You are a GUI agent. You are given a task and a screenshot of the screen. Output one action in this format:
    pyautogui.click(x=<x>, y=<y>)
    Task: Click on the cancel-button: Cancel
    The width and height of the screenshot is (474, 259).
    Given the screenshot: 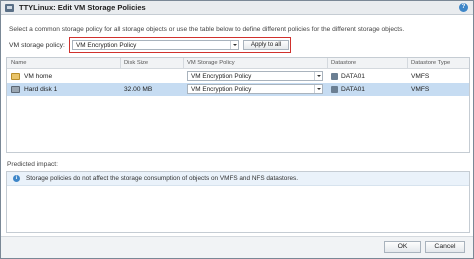 What is the action you would take?
    pyautogui.click(x=445, y=247)
    